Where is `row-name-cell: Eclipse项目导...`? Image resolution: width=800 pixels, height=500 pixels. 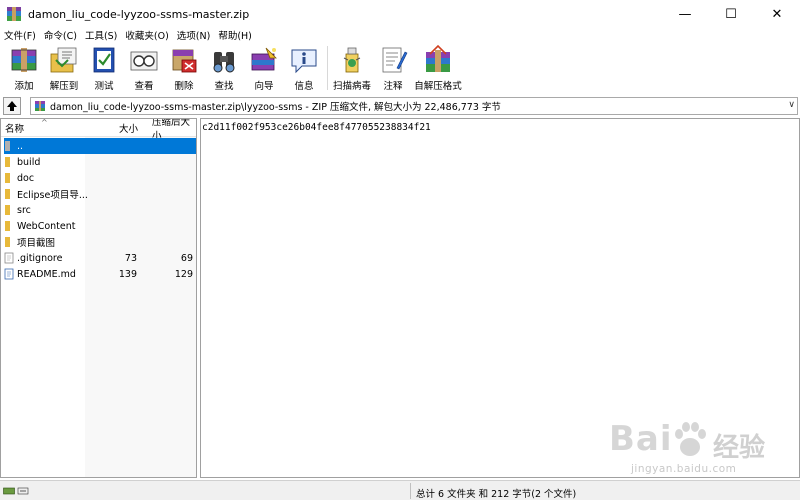 row-name-cell: Eclipse项目导... is located at coordinates (100, 194).